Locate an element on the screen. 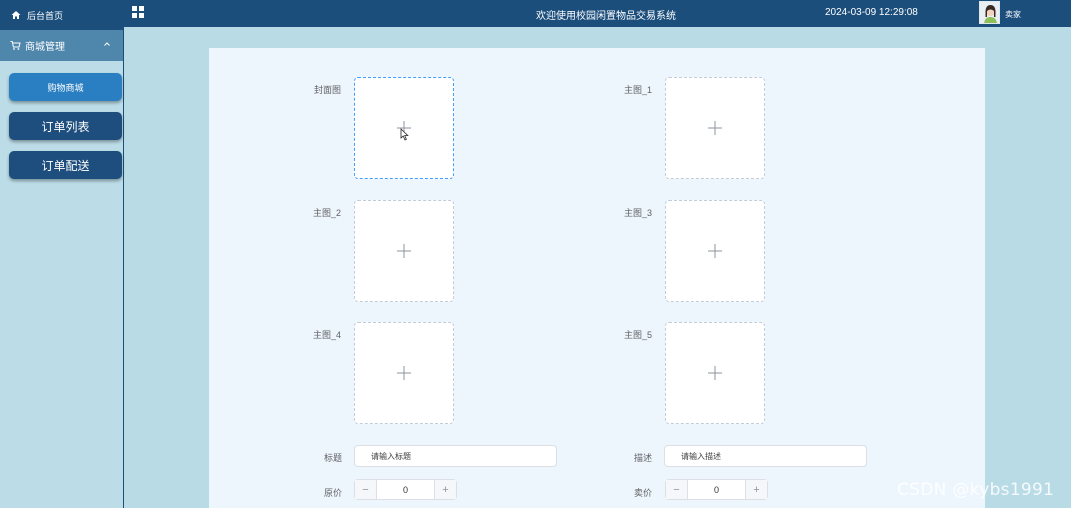  sidebar-item-label: 订单配送 is located at coordinates (65, 165).